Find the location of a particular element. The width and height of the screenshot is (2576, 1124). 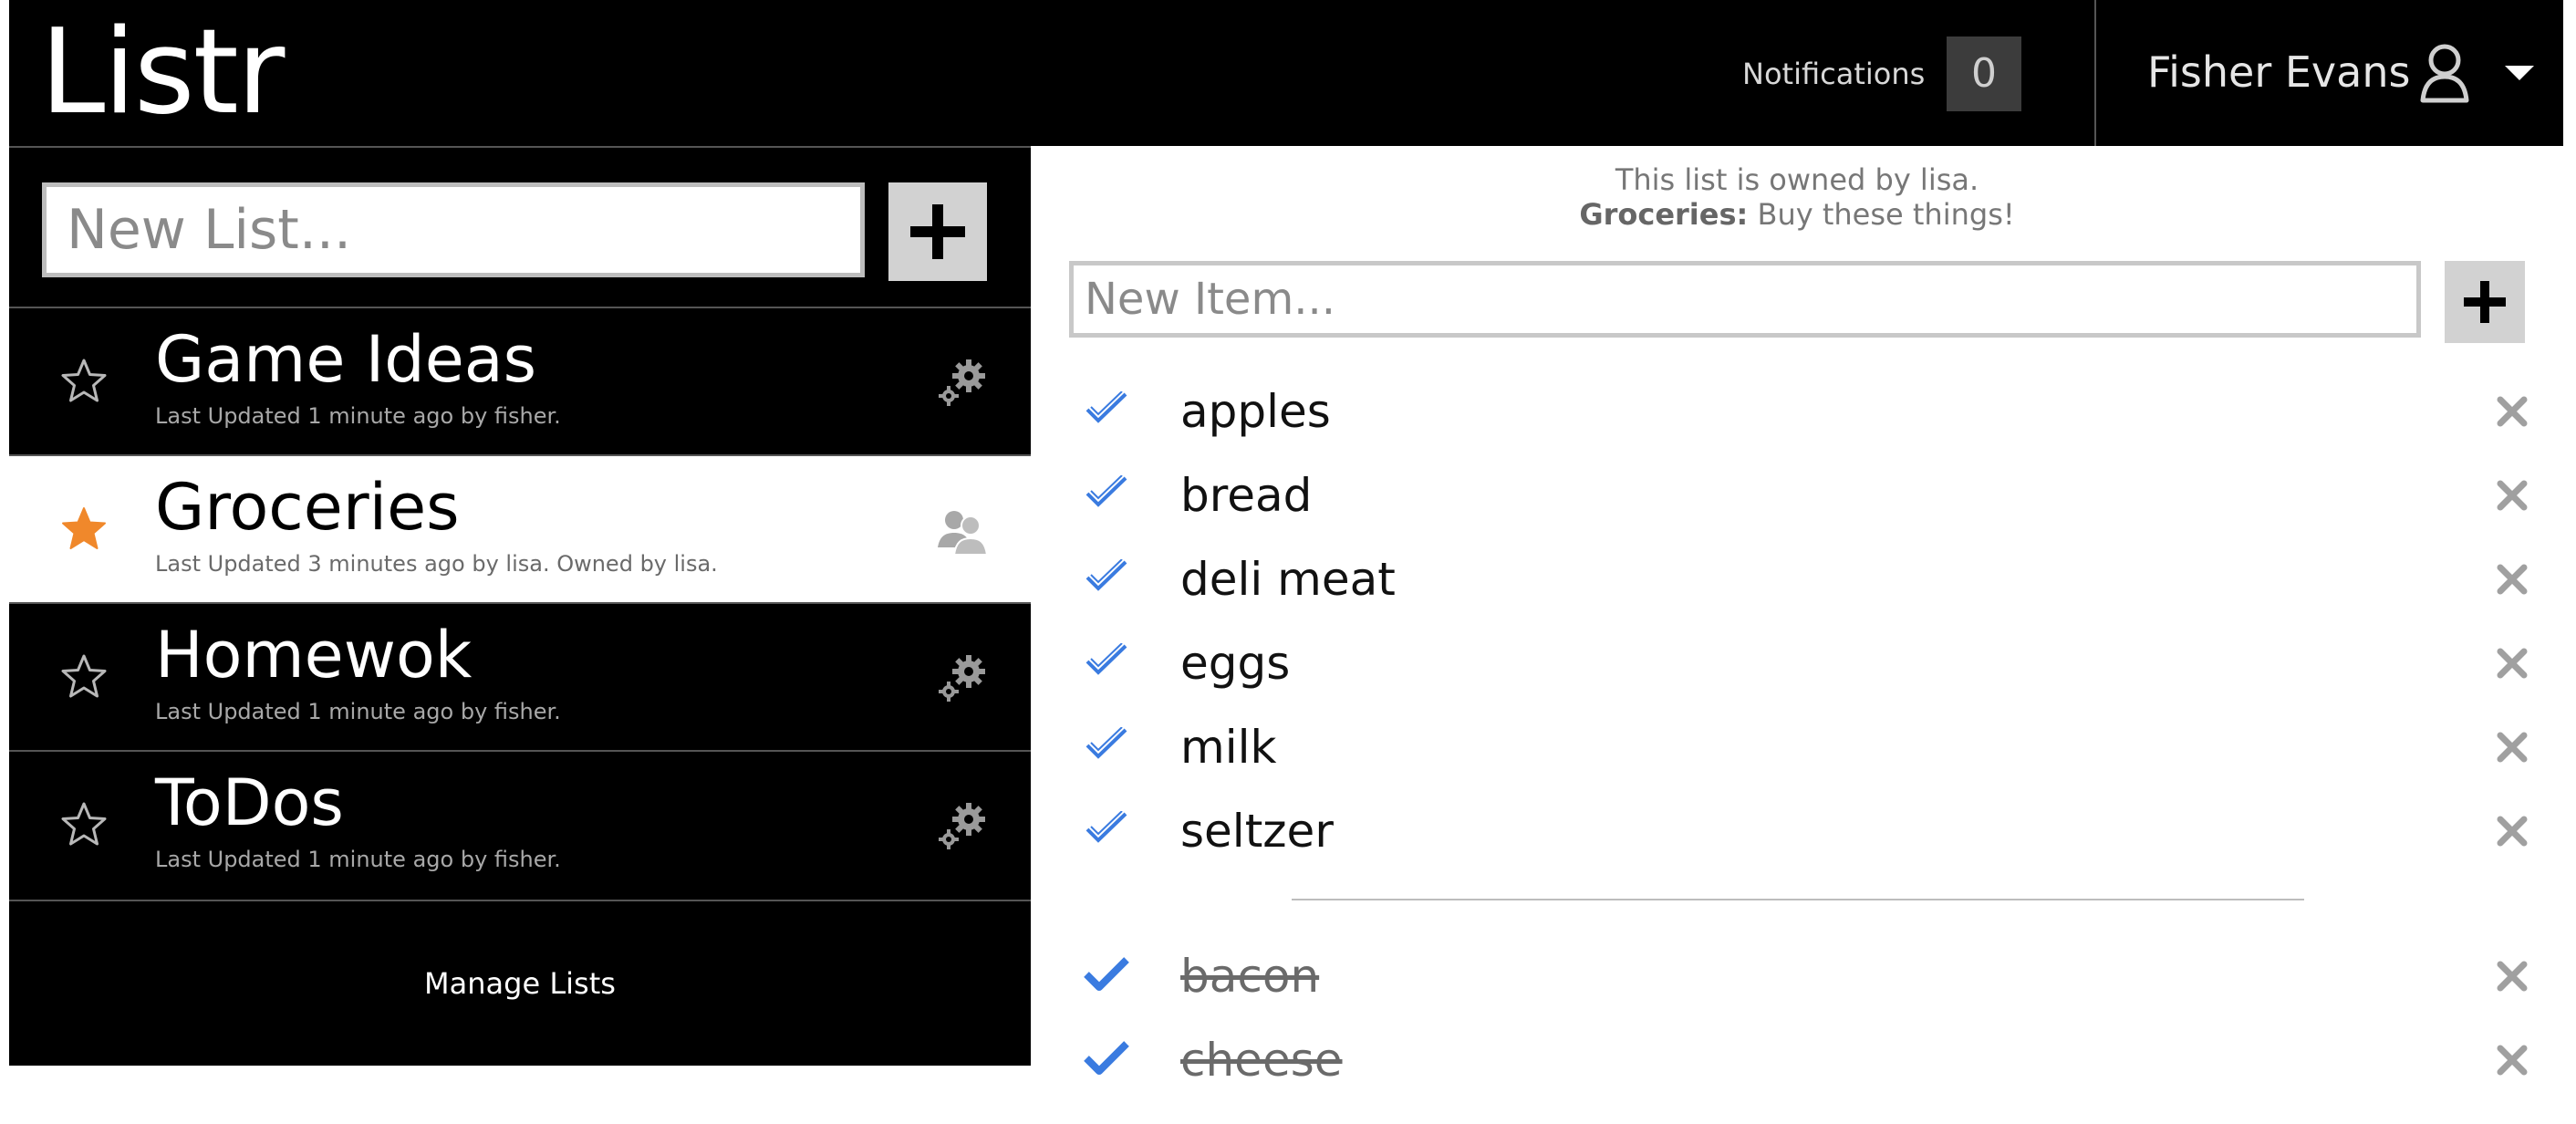

list-item: eggs is located at coordinates (1799, 663).